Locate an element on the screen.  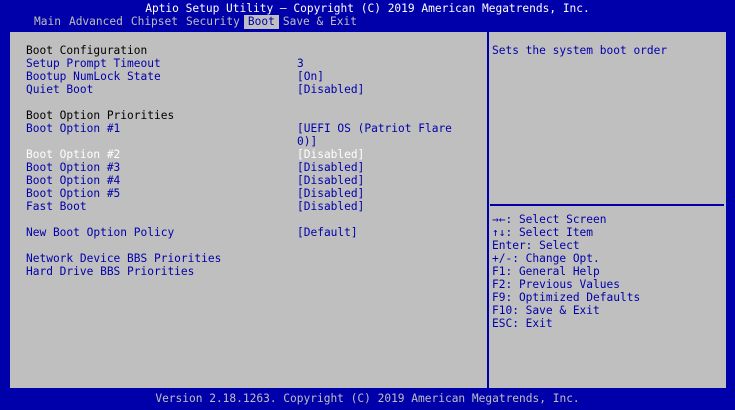
boot-option-1-item: Boot Option #1 is located at coordinates (73, 128).